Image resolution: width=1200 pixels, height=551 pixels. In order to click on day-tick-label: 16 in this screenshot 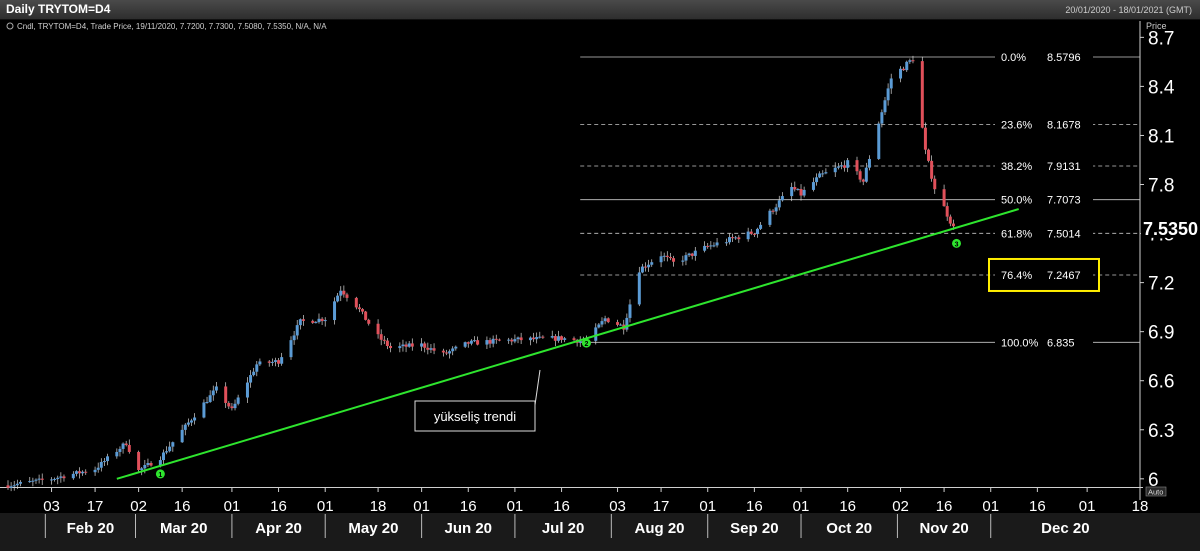, I will do `click(847, 506)`.